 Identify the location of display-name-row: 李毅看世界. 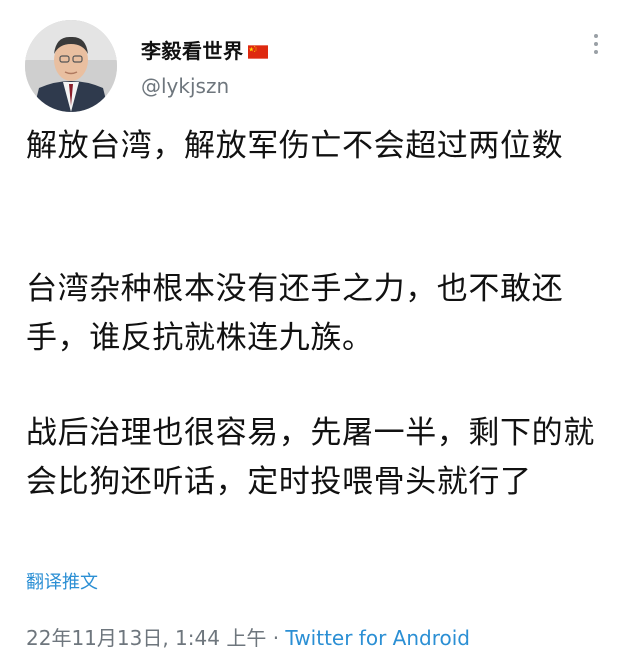
(204, 49).